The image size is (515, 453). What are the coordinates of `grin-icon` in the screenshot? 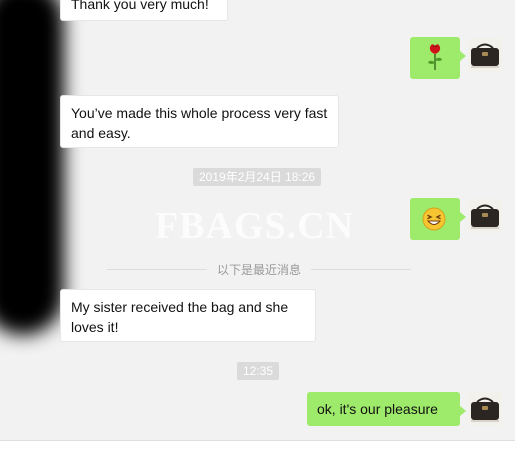 It's located at (434, 221).